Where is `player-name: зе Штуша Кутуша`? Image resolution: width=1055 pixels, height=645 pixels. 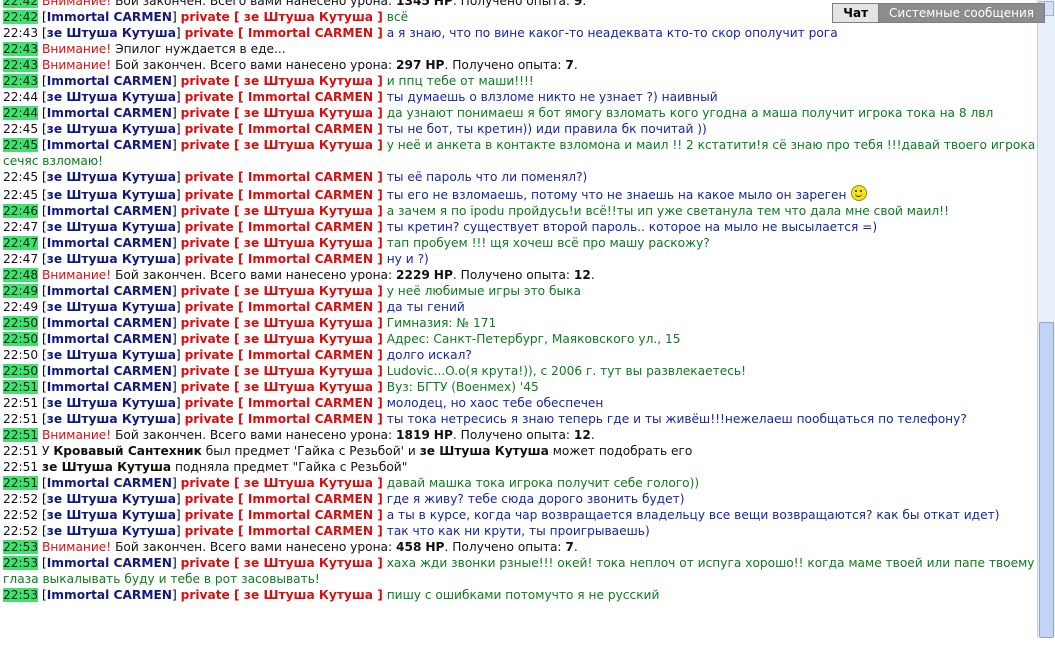 player-name: зе Штуша Кутуша is located at coordinates (484, 451).